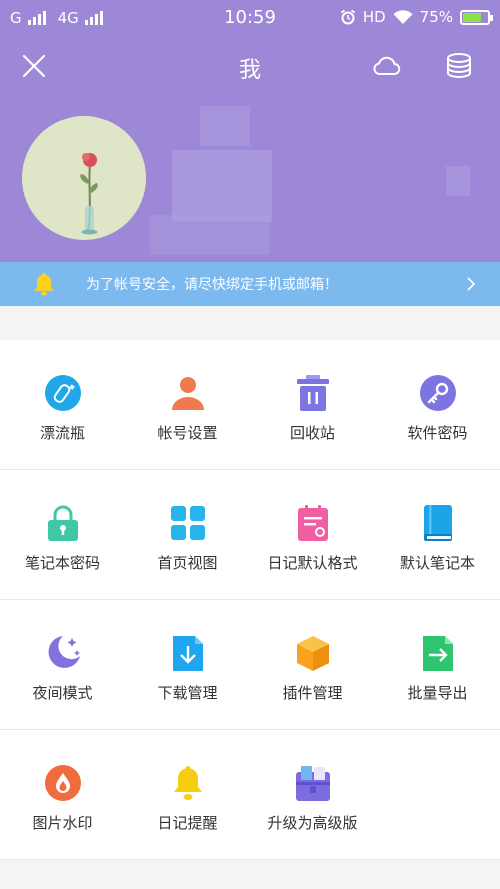 This screenshot has height=889, width=500. What do you see at coordinates (313, 393) in the screenshot?
I see `trash-icon` at bounding box center [313, 393].